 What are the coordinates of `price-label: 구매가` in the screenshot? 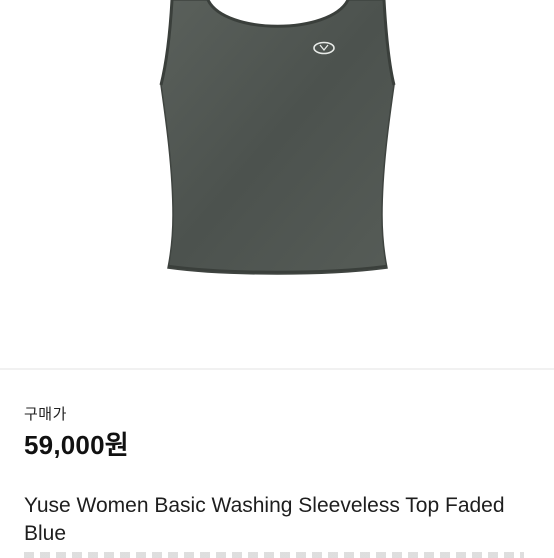 It's located at (45, 414).